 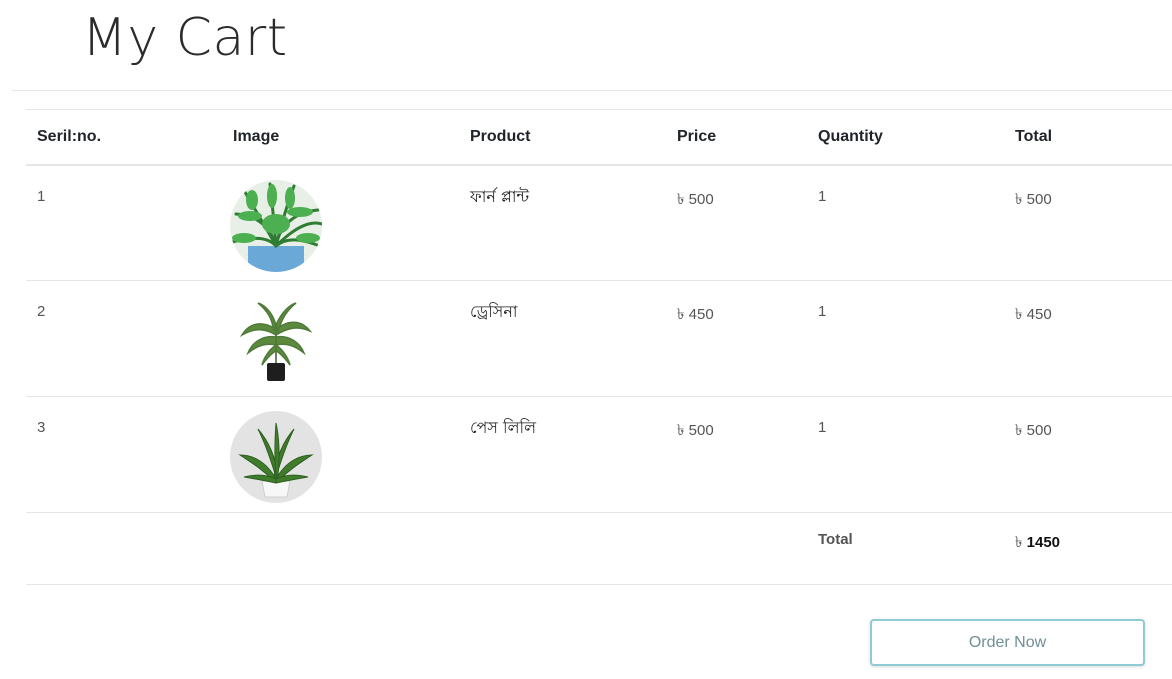 What do you see at coordinates (276, 225) in the screenshot?
I see `fern-plant-image` at bounding box center [276, 225].